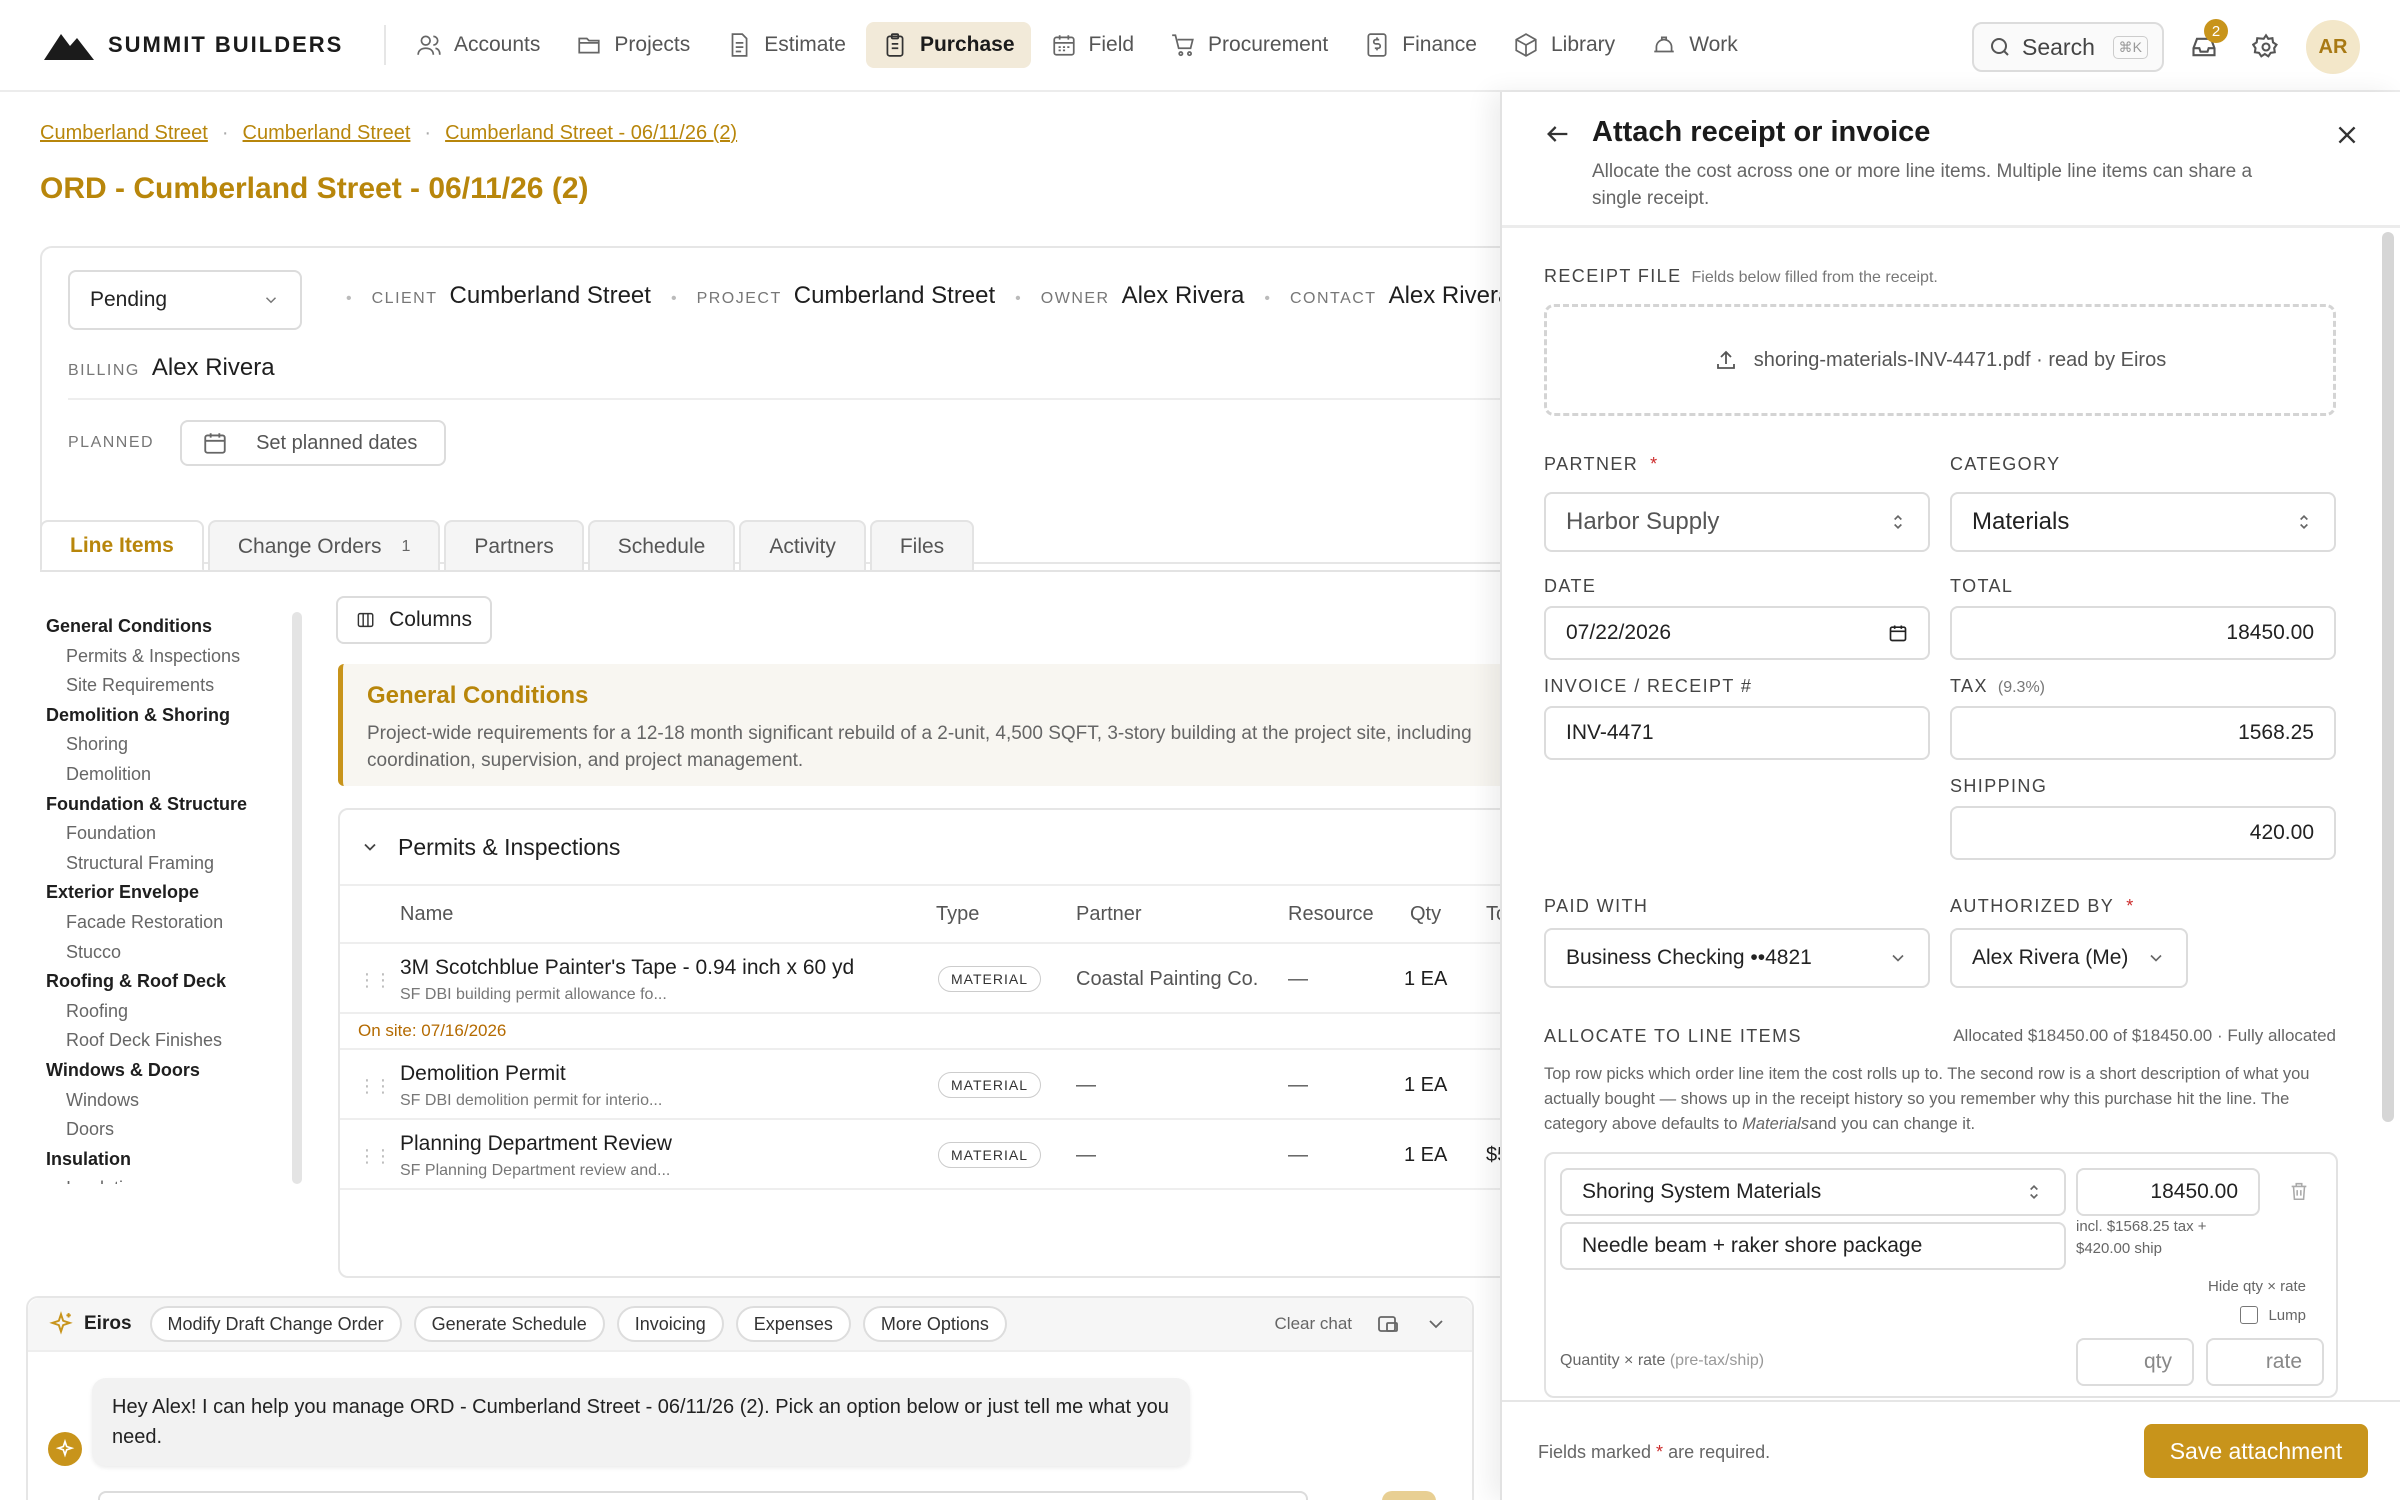 Image resolution: width=2400 pixels, height=1500 pixels. I want to click on category-select: Materials, so click(2143, 522).